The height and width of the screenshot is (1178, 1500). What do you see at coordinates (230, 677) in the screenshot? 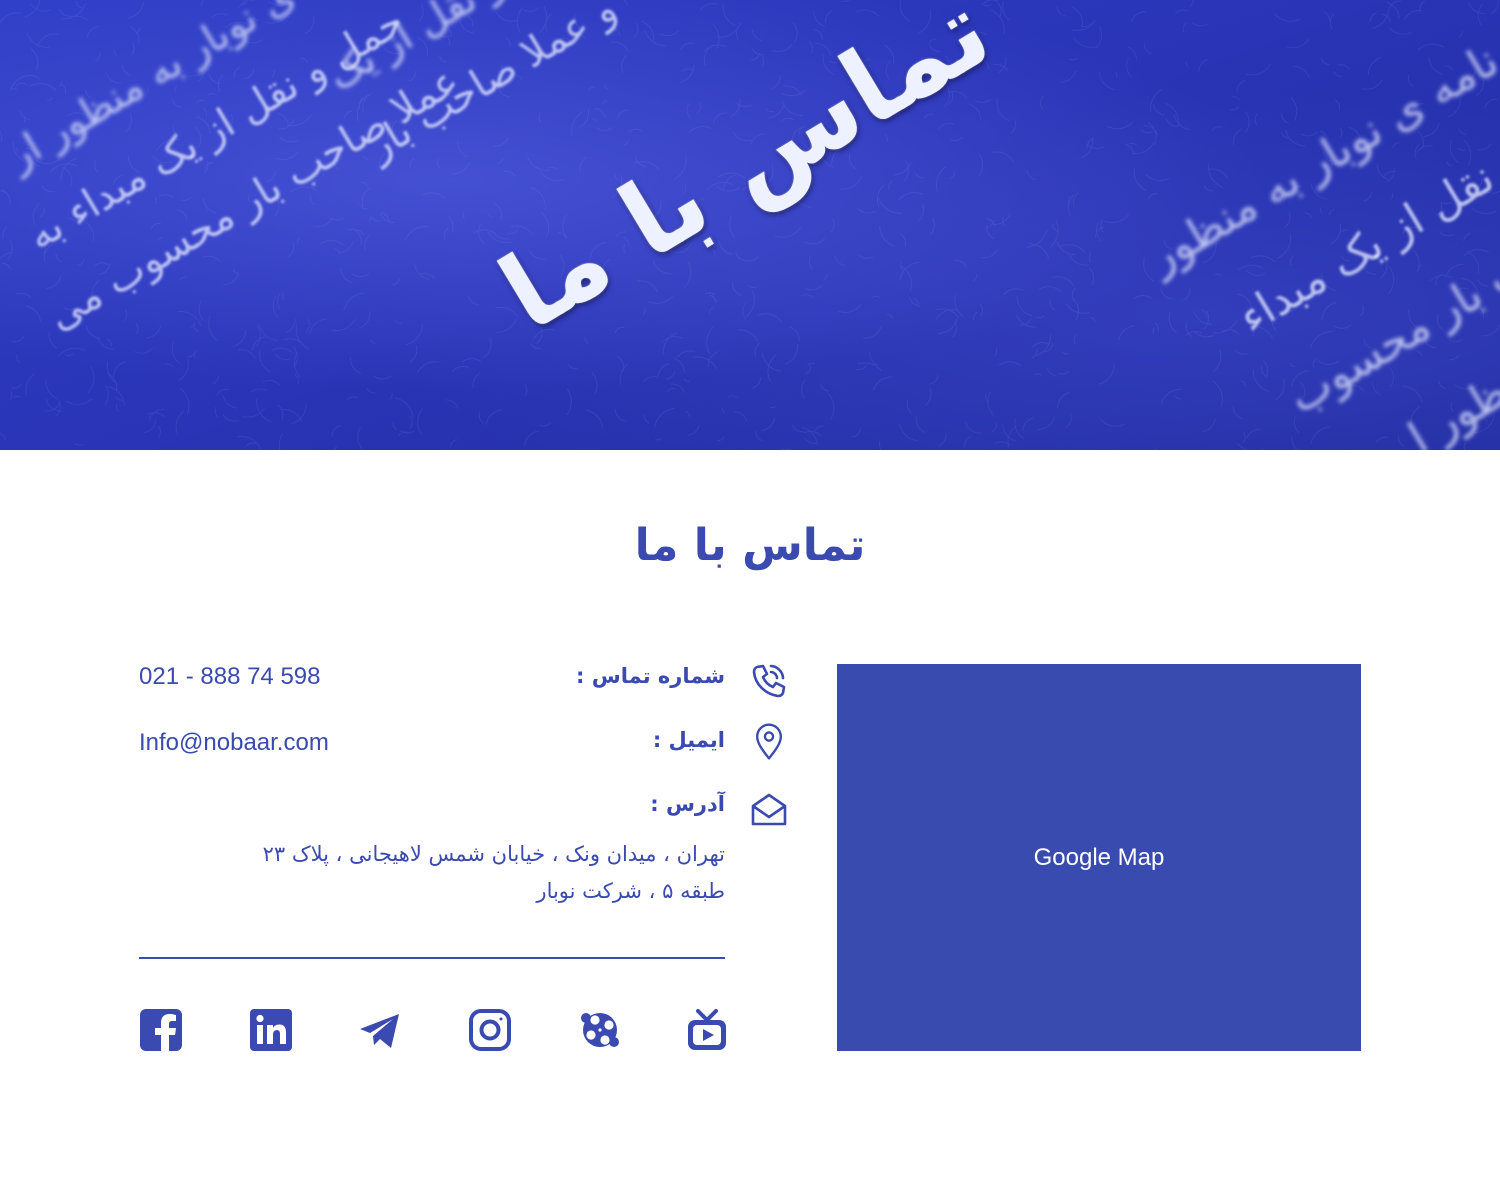
I see `phone-value: 021 - 888 74 598` at bounding box center [230, 677].